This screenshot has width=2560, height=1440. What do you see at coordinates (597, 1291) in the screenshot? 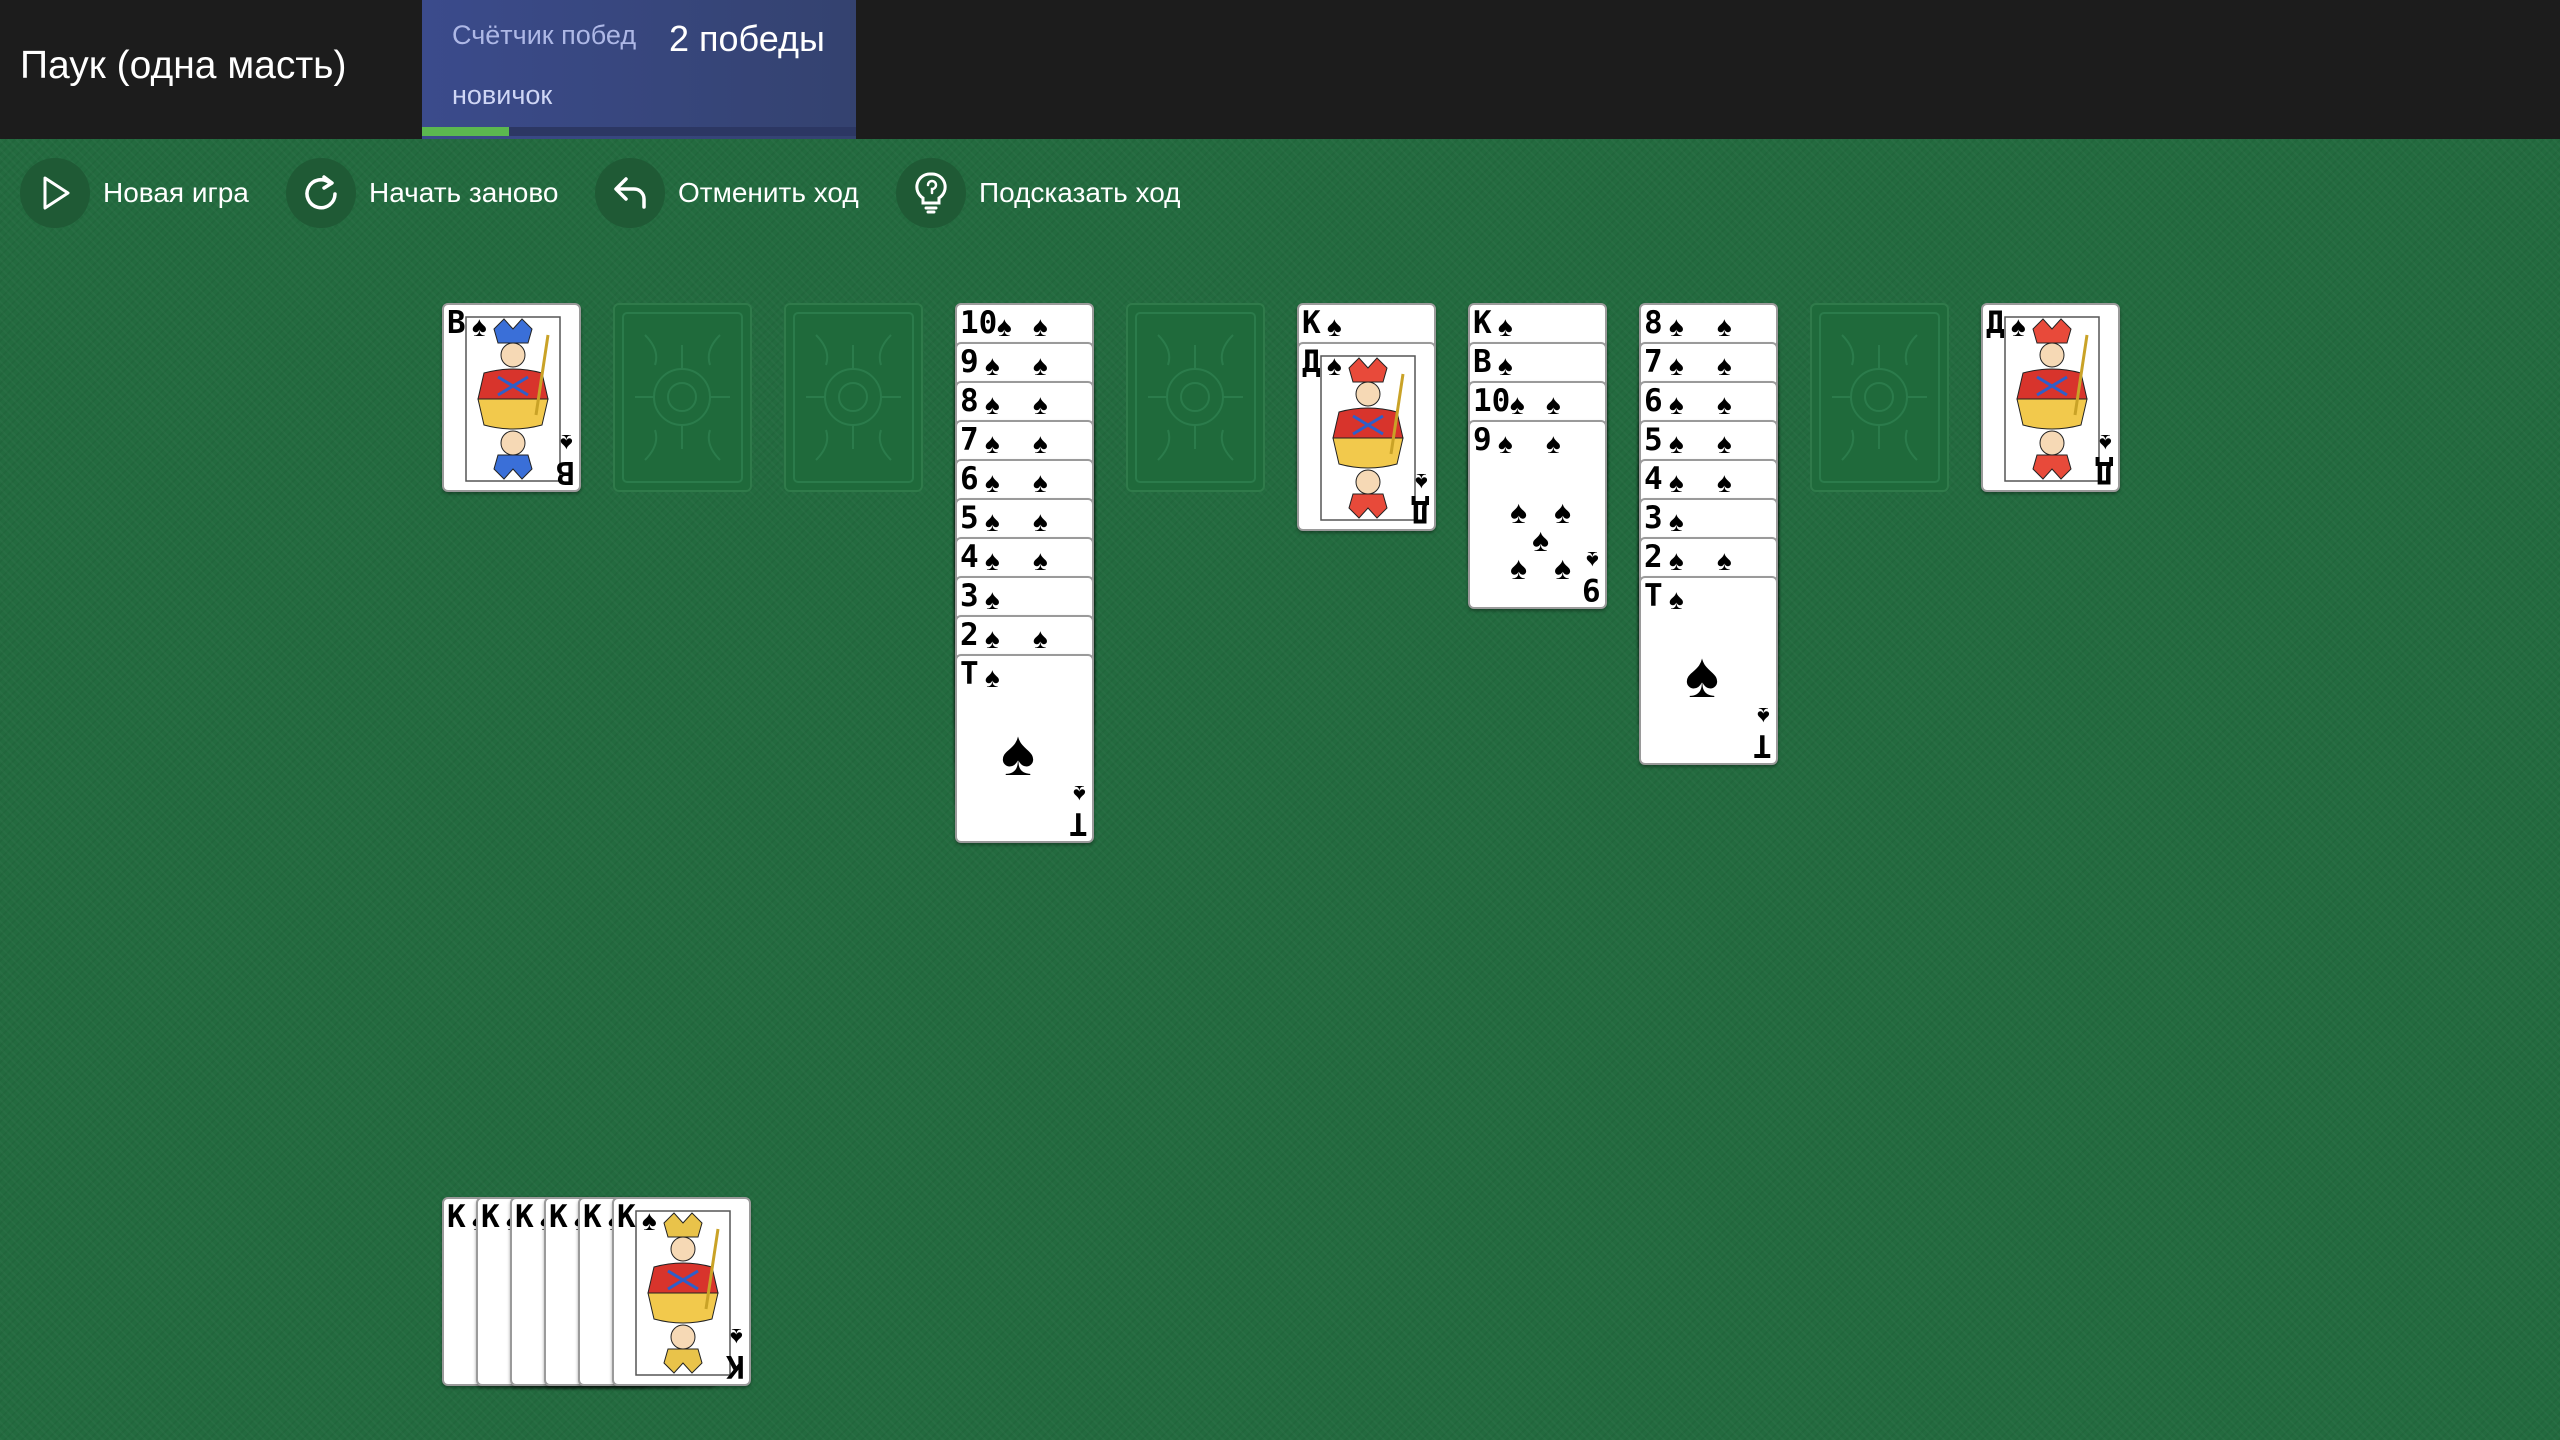
I see `completed-sequences: К♠К♠К♠К♠К♠К♠К♠` at bounding box center [597, 1291].